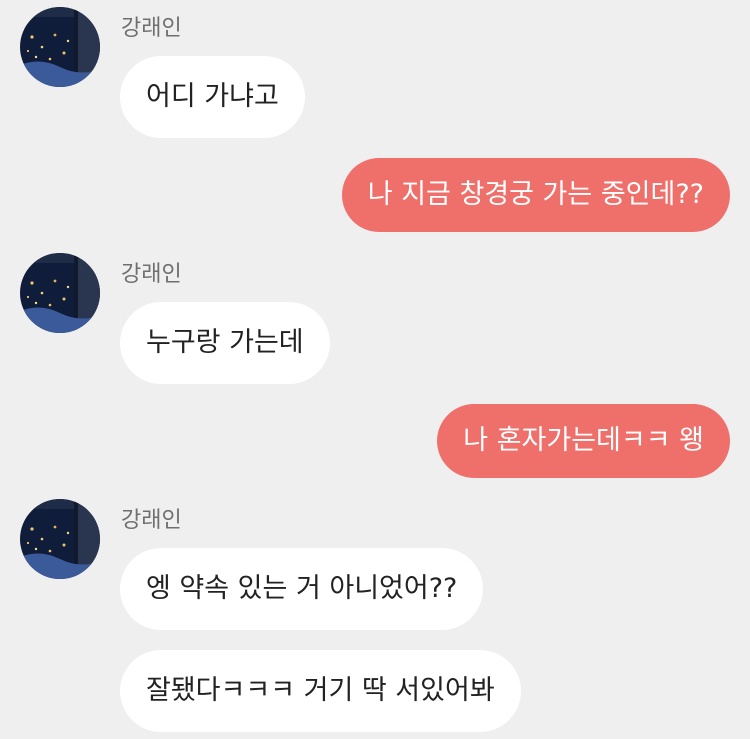 The image size is (750, 739). I want to click on incoming-message: 잘됐다ㅋㅋㅋ 거기 딱 서있어봐, so click(320, 691).